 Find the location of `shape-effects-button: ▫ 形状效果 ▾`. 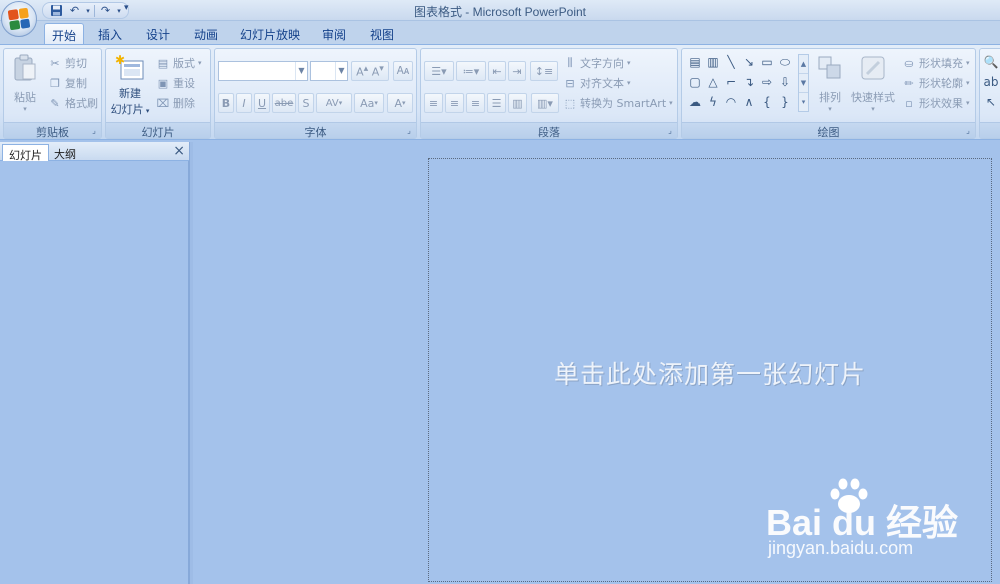

shape-effects-button: ▫ 形状效果 ▾ is located at coordinates (935, 103).